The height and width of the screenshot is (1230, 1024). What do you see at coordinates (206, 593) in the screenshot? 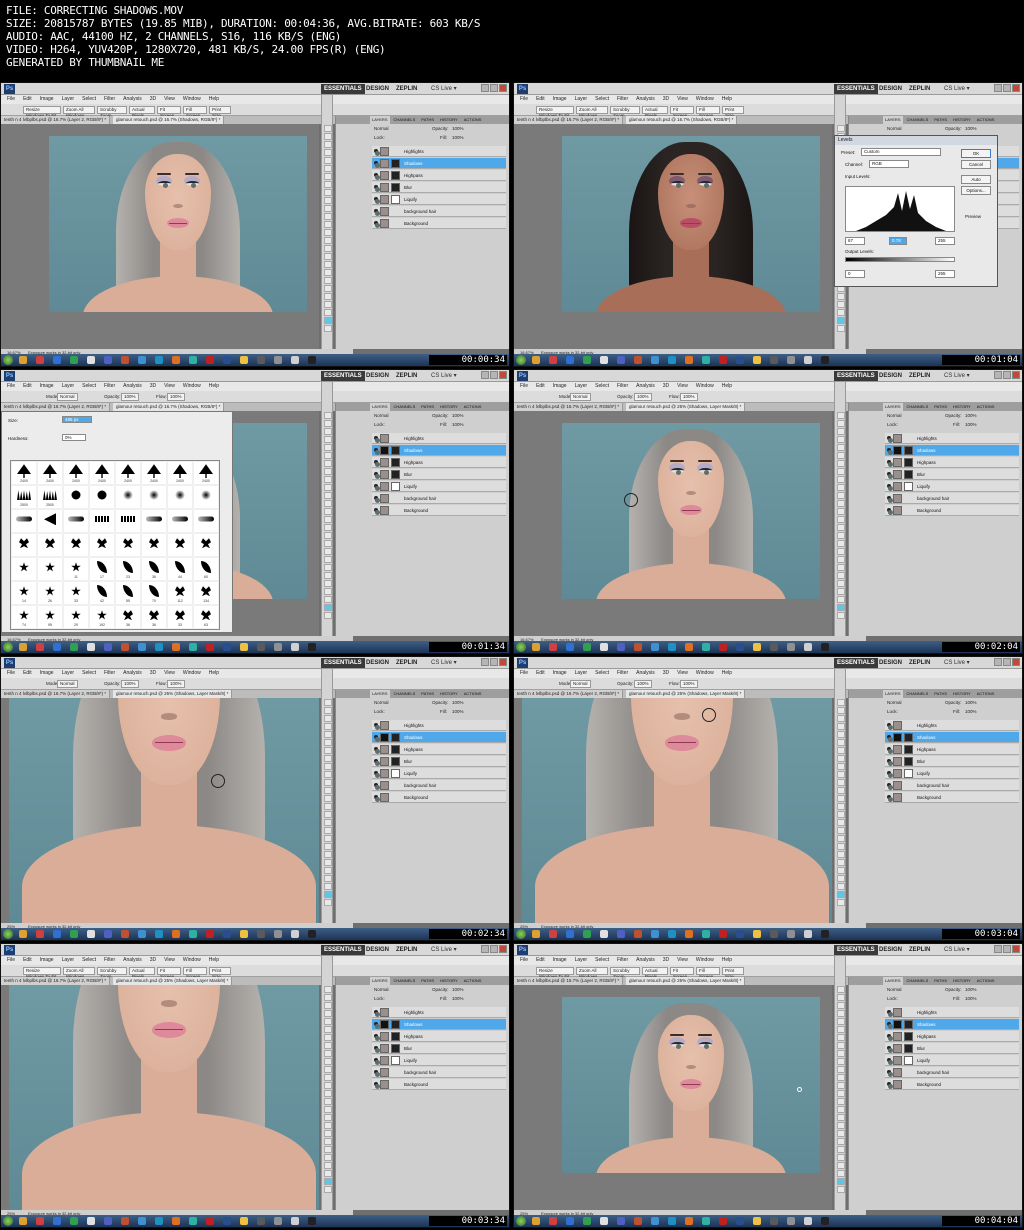
I see `brush-tip-splat: 134` at bounding box center [206, 593].